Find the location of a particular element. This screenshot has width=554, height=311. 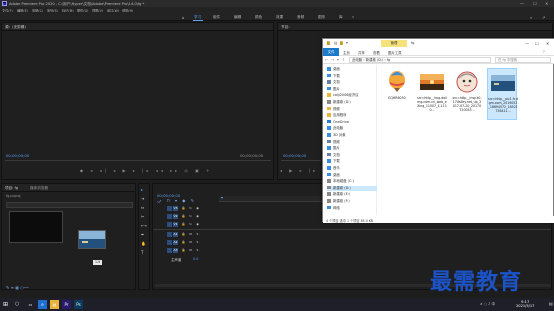

track-label-a2: A2 is located at coordinates (175, 242).